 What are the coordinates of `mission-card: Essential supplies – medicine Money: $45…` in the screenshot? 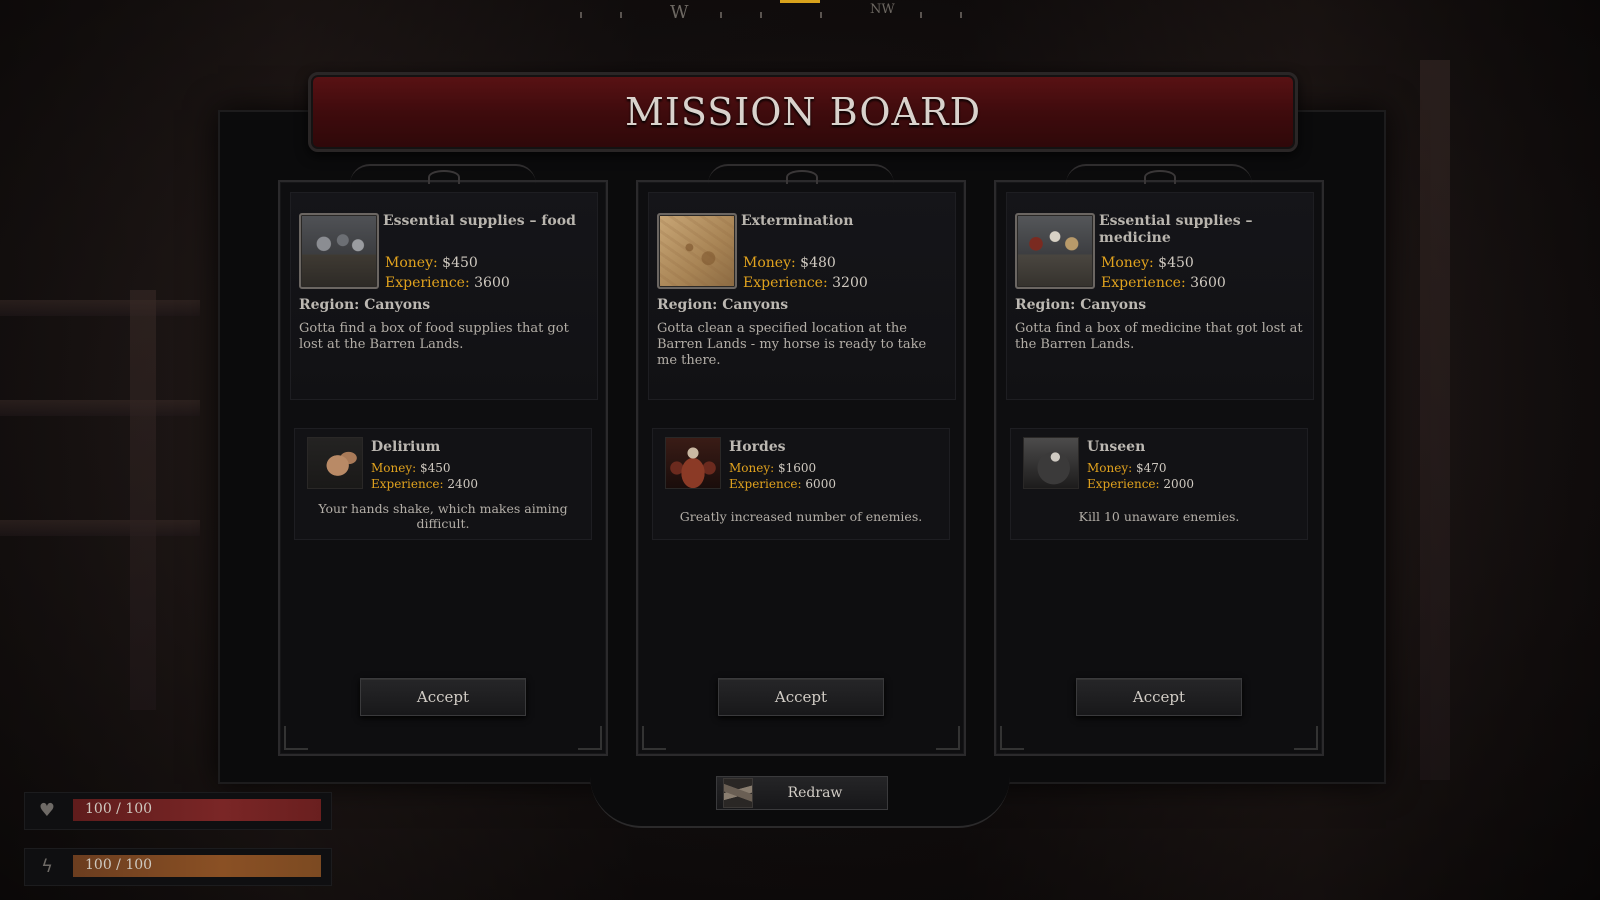 It's located at (1159, 460).